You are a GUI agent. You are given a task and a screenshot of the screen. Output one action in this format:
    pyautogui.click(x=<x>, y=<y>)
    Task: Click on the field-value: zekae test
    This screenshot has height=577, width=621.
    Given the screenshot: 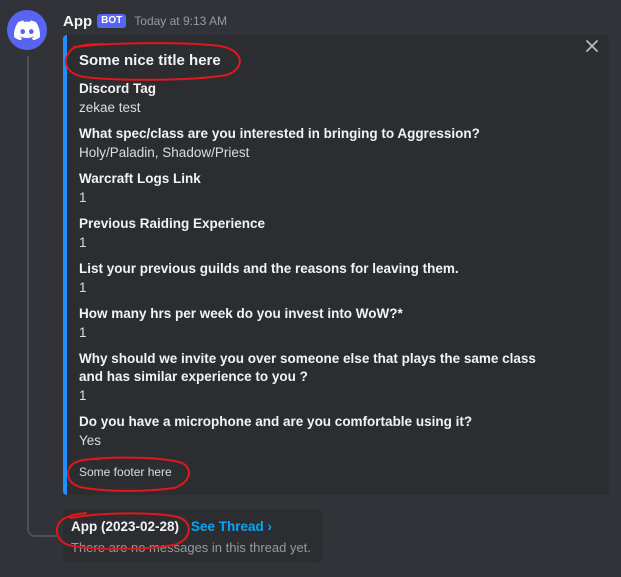 What is the action you would take?
    pyautogui.click(x=110, y=107)
    